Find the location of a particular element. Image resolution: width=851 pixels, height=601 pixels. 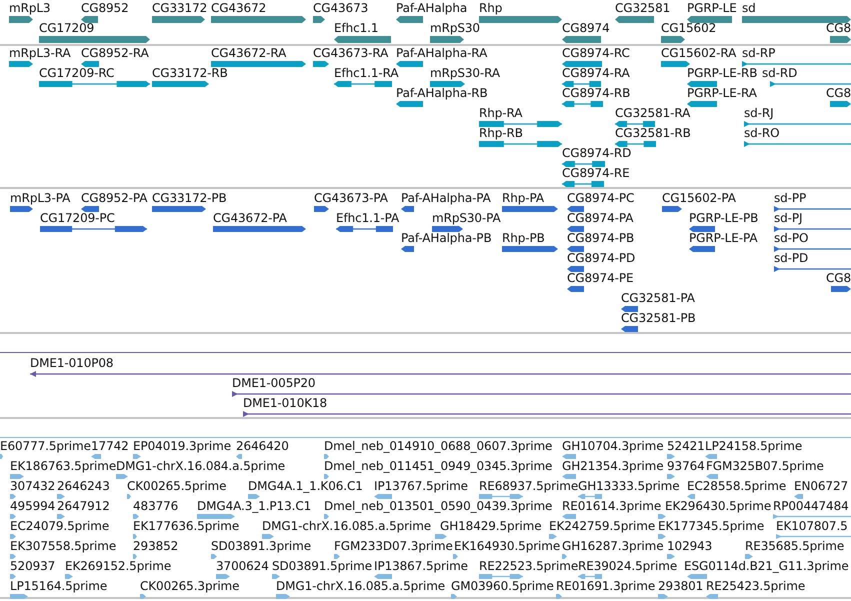

feature-label: 3700624 is located at coordinates (242, 566).